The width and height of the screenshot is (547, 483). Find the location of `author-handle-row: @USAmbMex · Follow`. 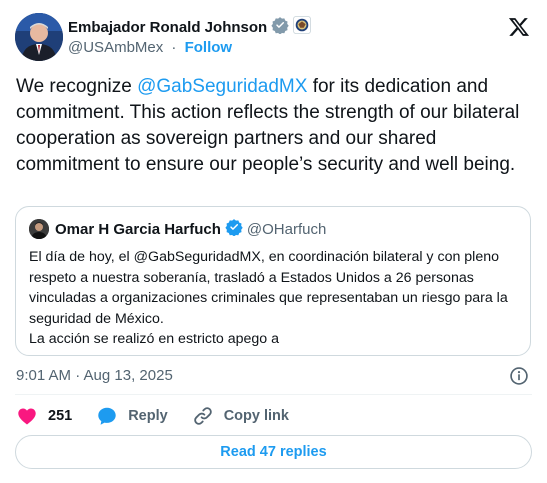

author-handle-row: @USAmbMex · Follow is located at coordinates (150, 47).